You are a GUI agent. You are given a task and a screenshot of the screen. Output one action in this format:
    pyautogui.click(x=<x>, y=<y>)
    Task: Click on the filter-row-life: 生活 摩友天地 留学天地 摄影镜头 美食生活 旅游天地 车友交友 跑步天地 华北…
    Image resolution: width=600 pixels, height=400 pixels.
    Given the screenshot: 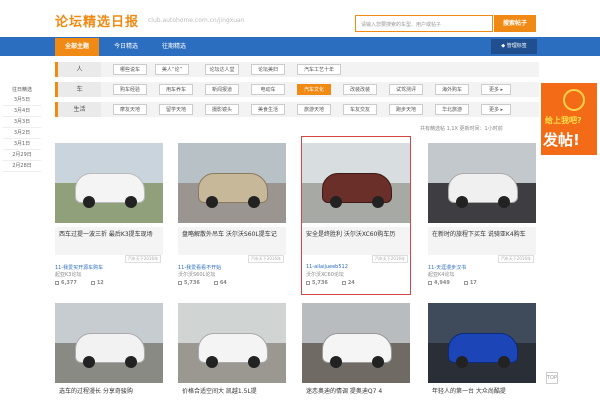 What is the action you would take?
    pyautogui.click(x=297, y=109)
    